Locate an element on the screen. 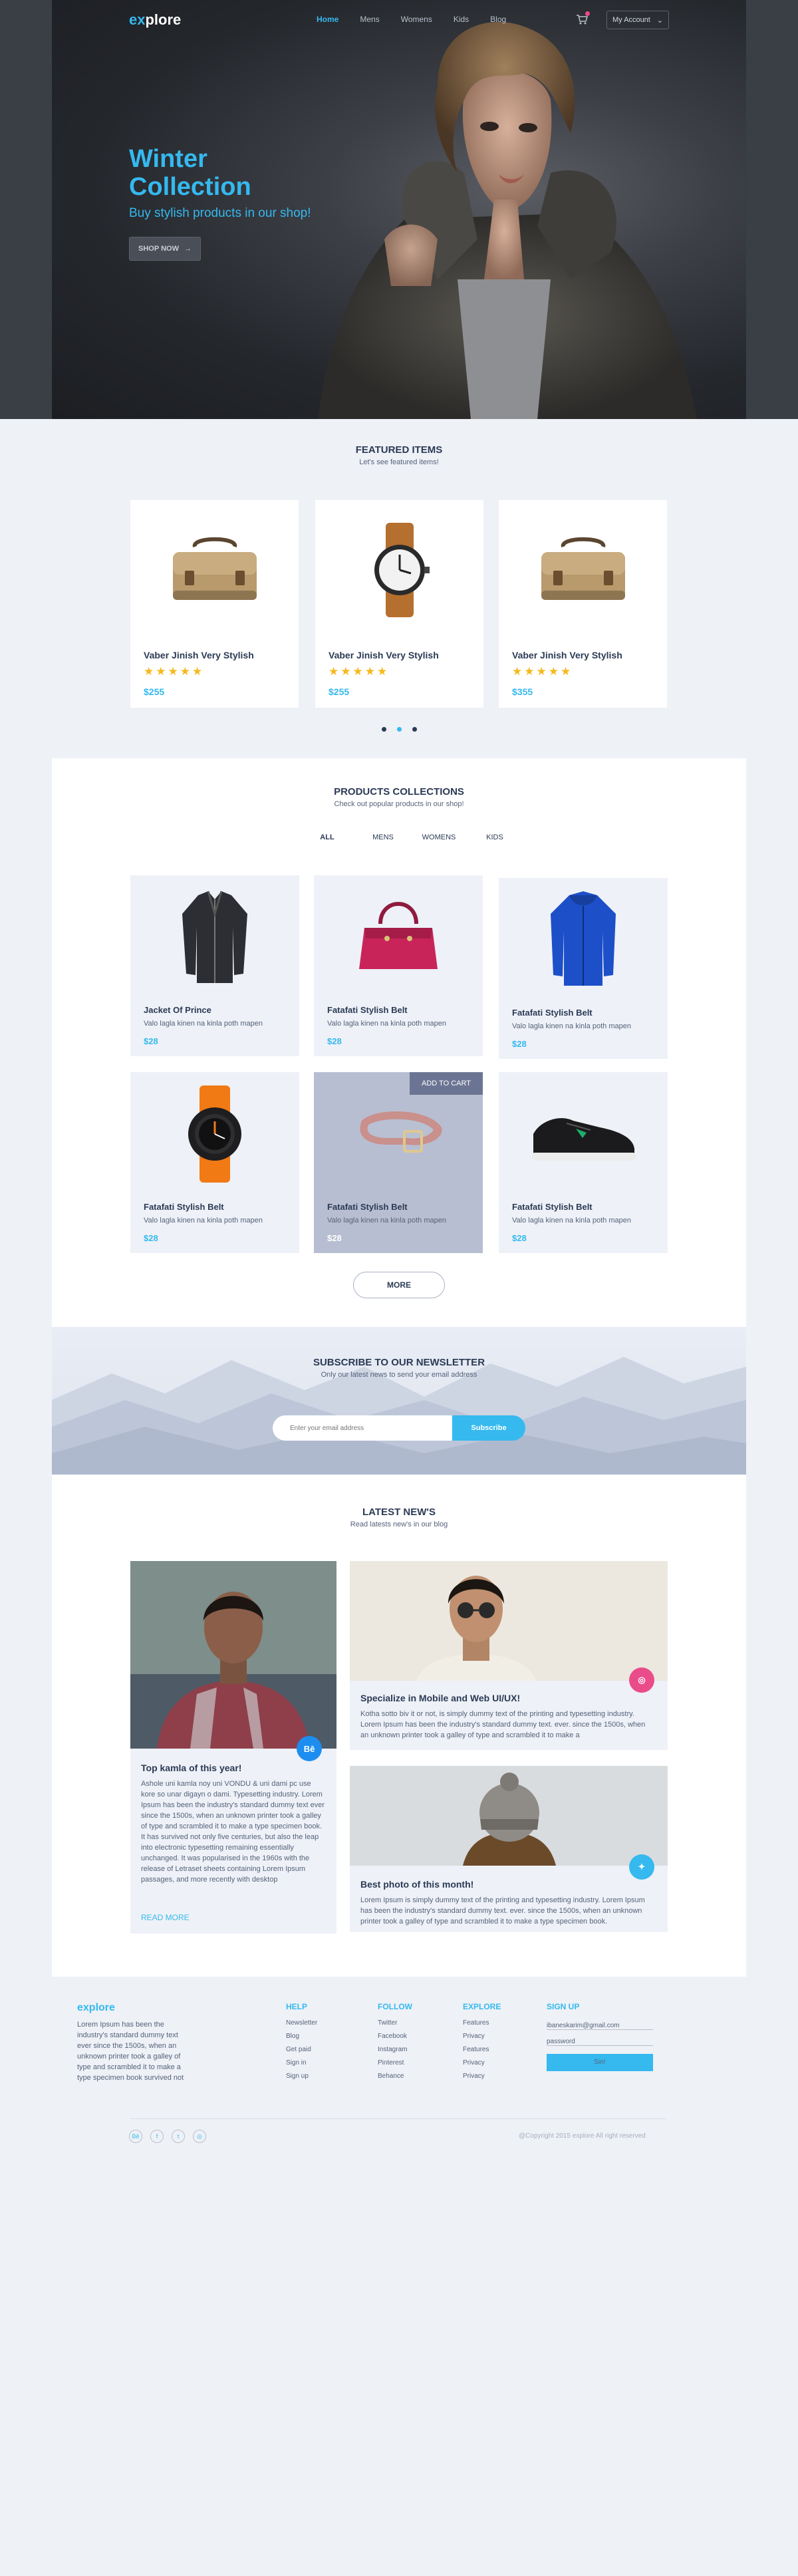 This screenshot has height=2576, width=798. logo-part-ex: ex is located at coordinates (137, 19).